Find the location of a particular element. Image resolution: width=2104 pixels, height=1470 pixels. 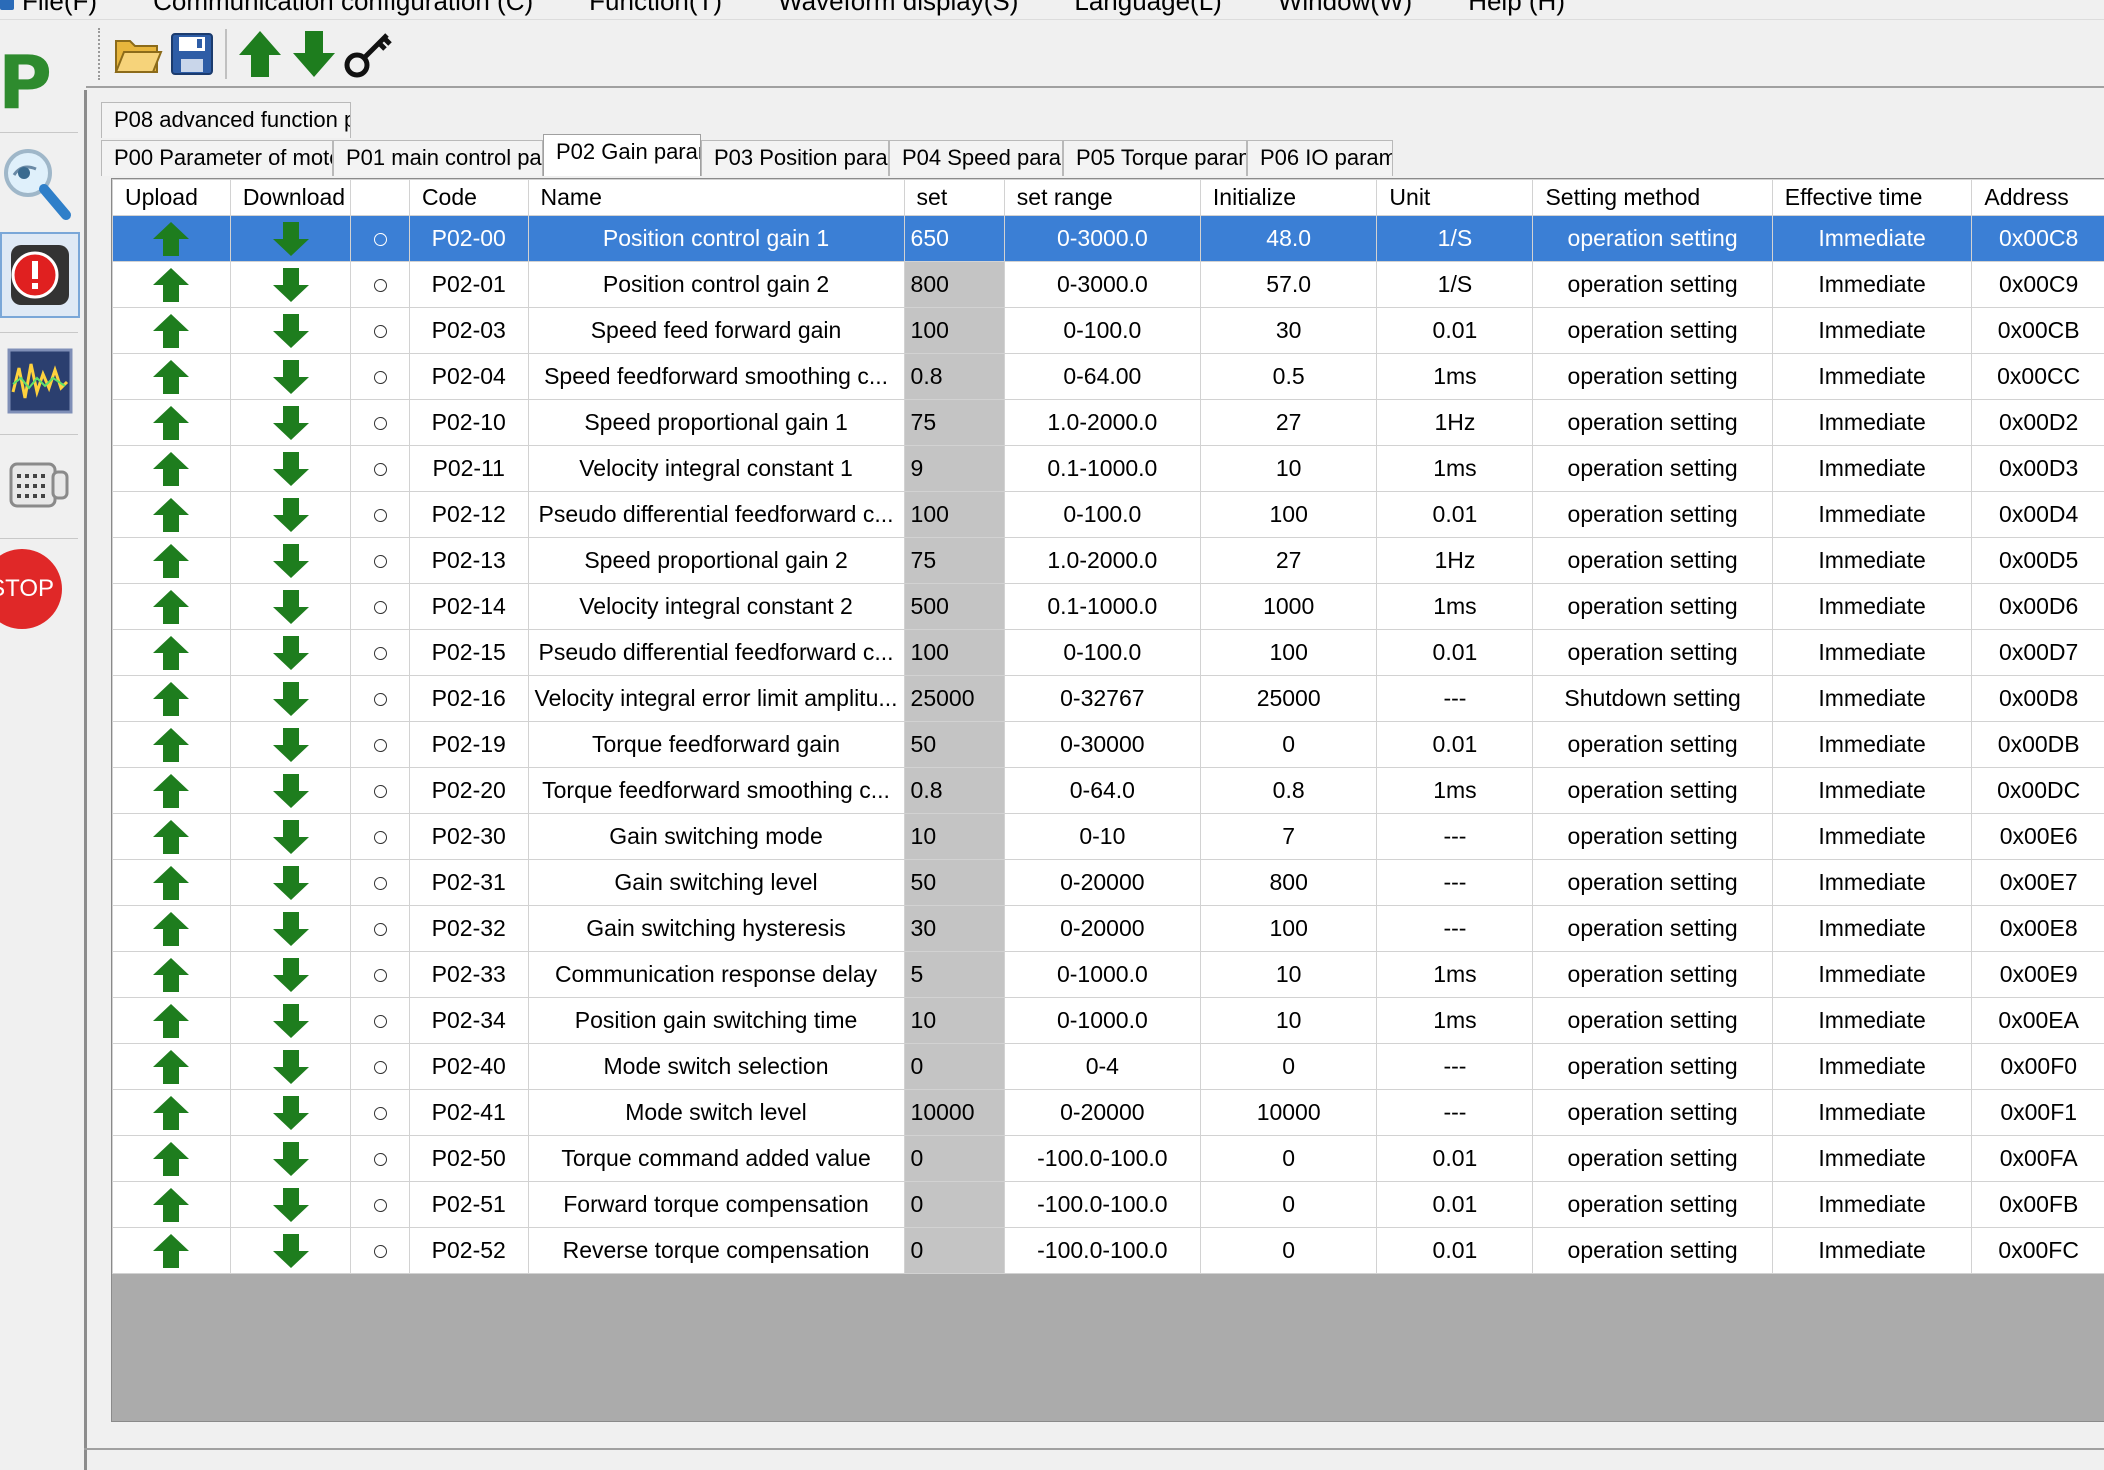

col-set-range-header: set range is located at coordinates (1102, 197).